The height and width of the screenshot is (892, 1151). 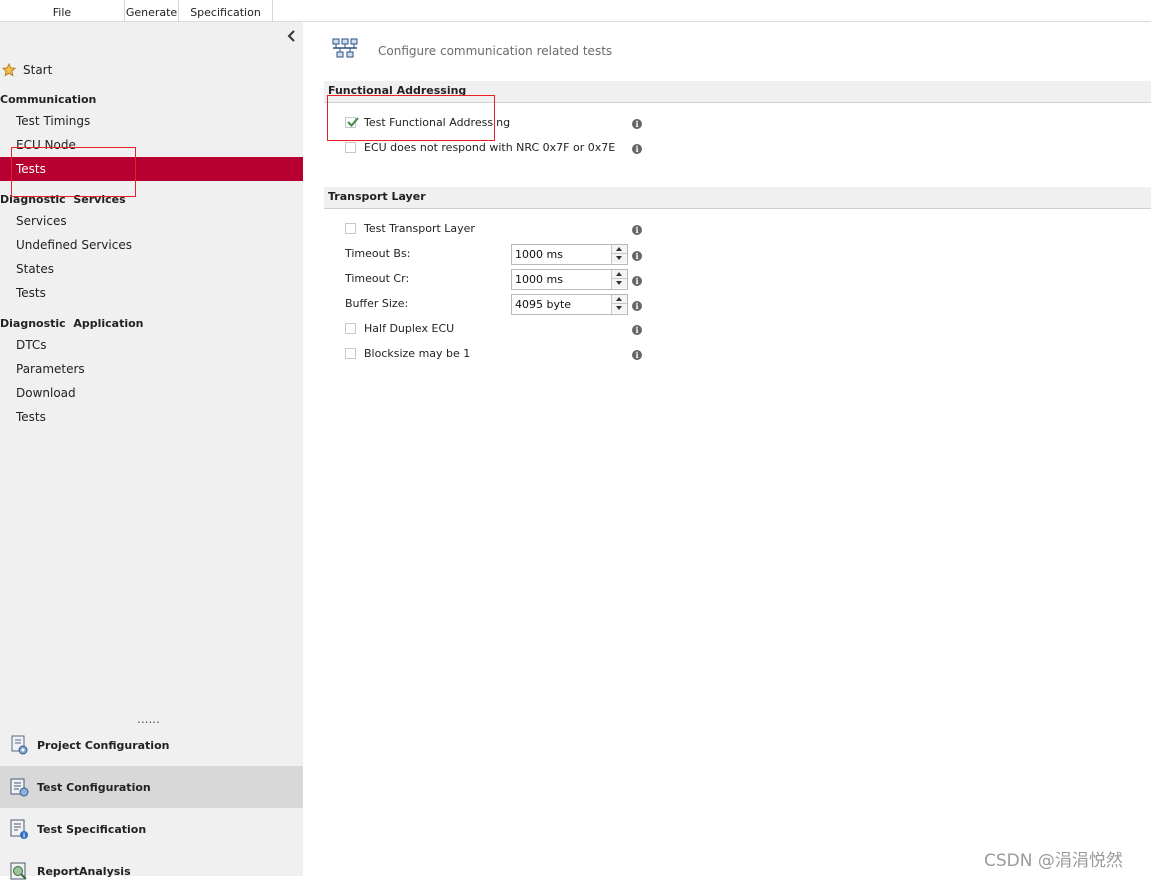 What do you see at coordinates (151, 221) in the screenshot?
I see `sidebar-item-services: Services` at bounding box center [151, 221].